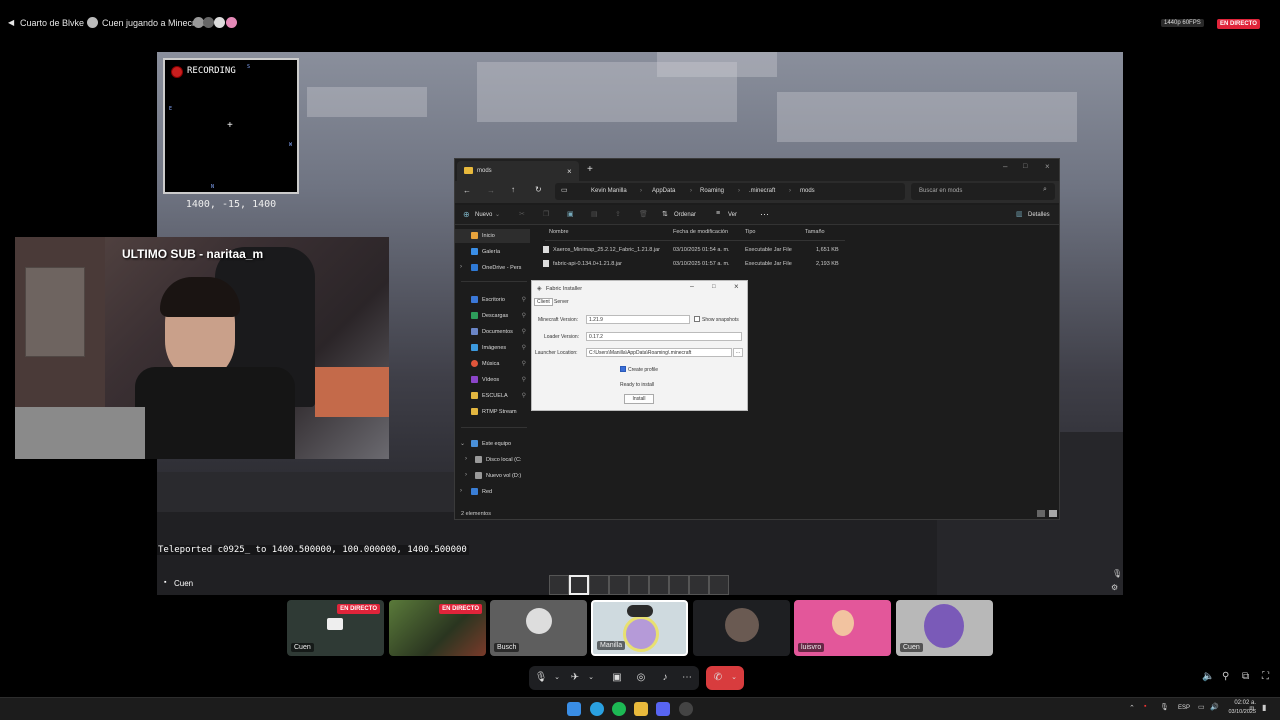 The width and height of the screenshot is (1280, 720). I want to click on column-header-name: Nombre, so click(559, 232).